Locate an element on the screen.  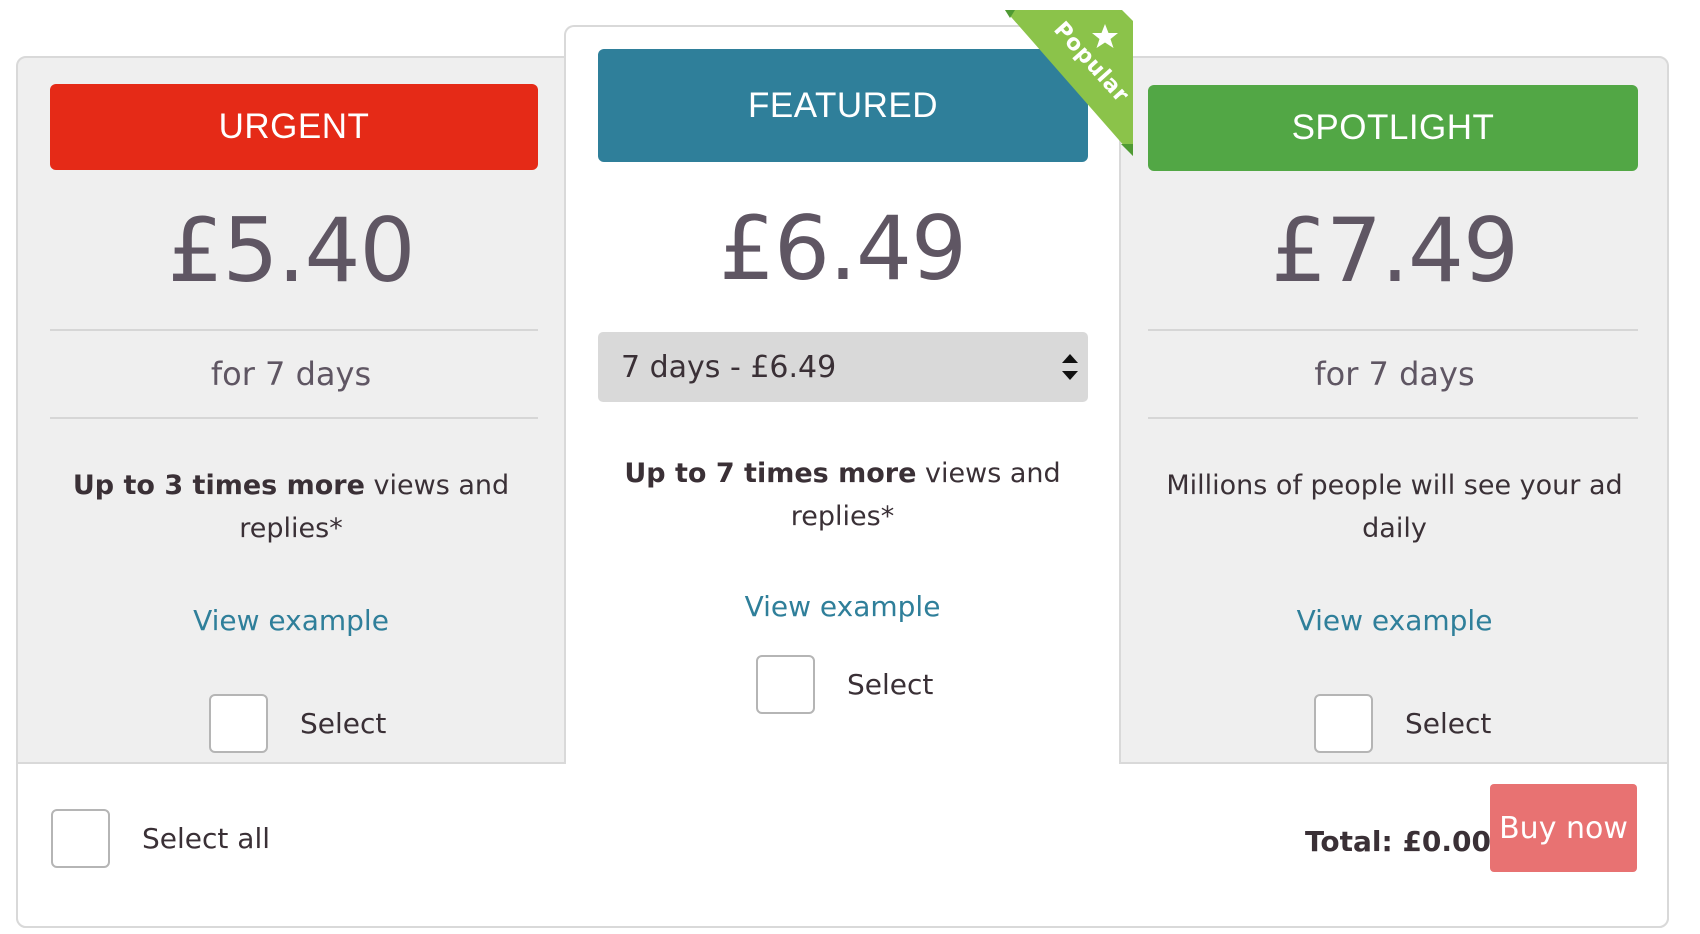
featured-description-bold: Up to 7 times more is located at coordinates (770, 473).